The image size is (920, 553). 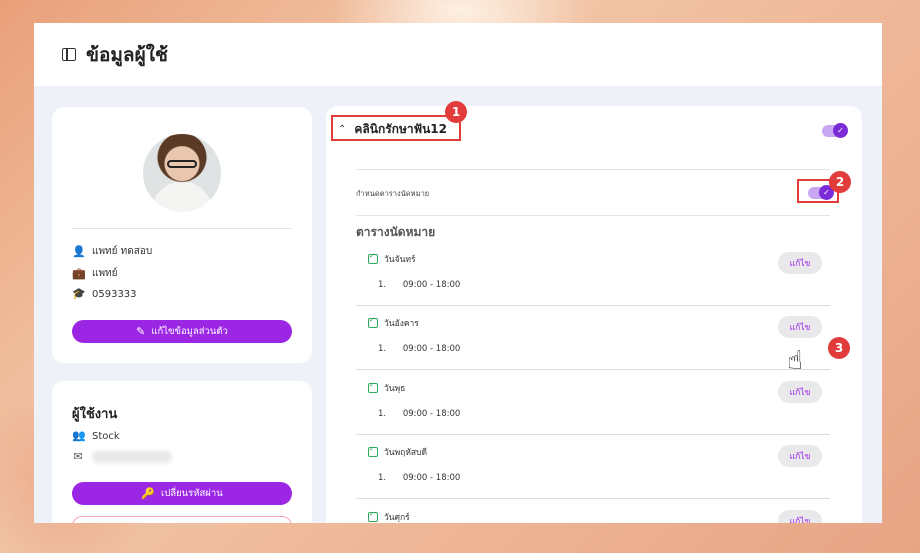 What do you see at coordinates (840, 182) in the screenshot?
I see `annotation-badge-2: 2` at bounding box center [840, 182].